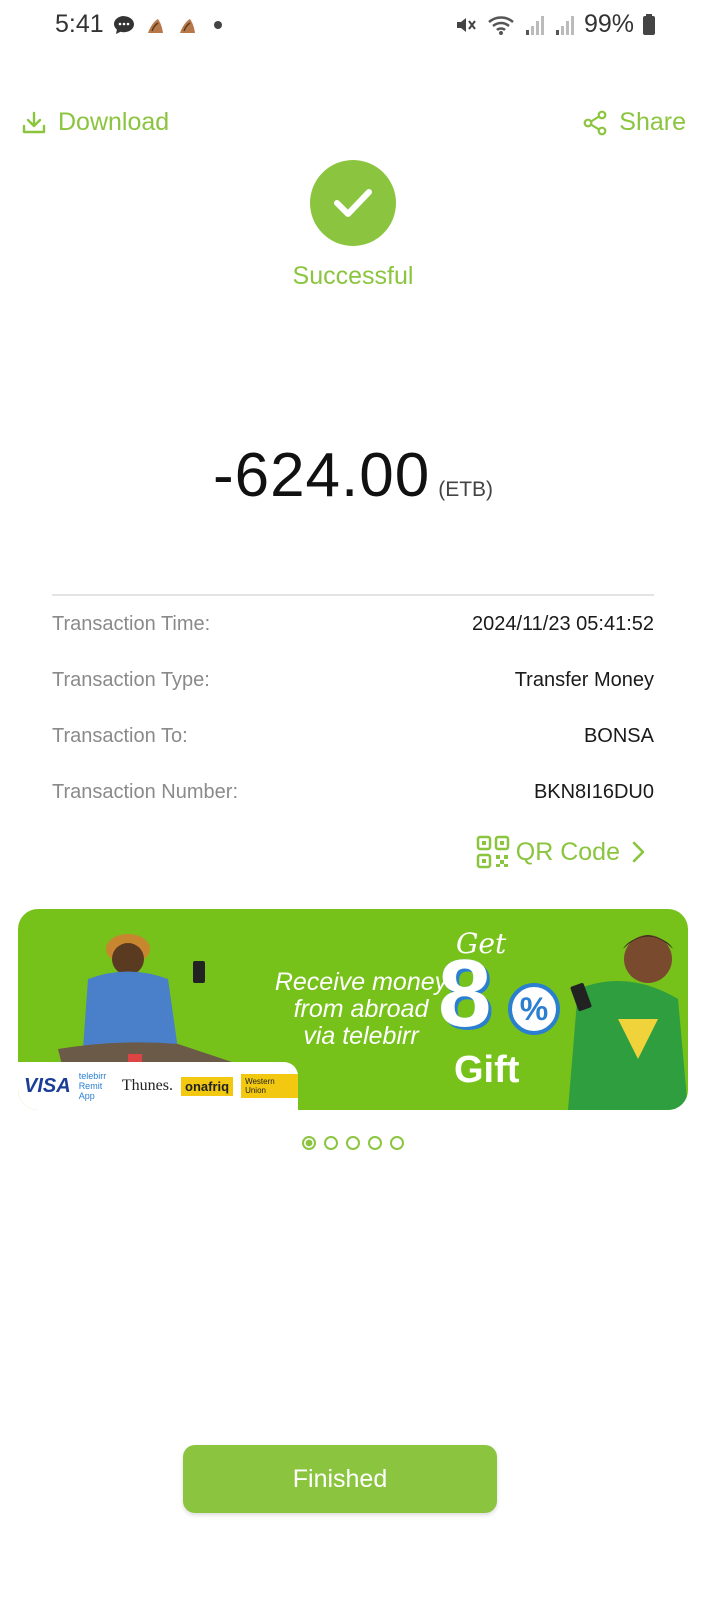 The height and width of the screenshot is (1600, 720). I want to click on banner-percent-sign: %, so click(534, 1009).